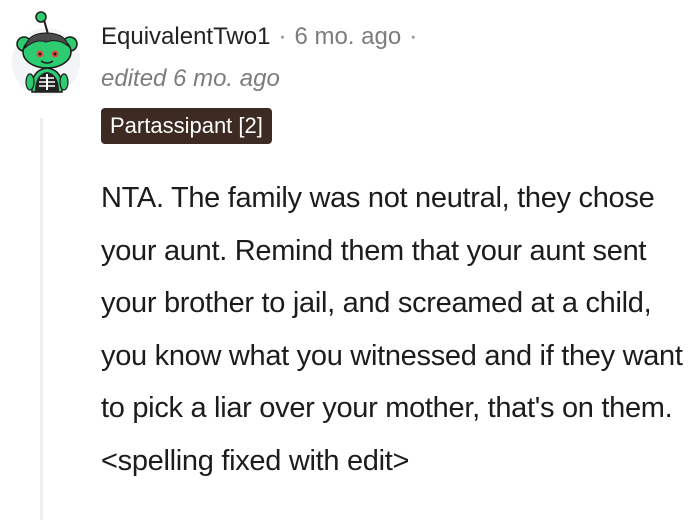  Describe the element at coordinates (347, 36) in the screenshot. I see `comment-timestamp: 6 mo. ago` at that location.